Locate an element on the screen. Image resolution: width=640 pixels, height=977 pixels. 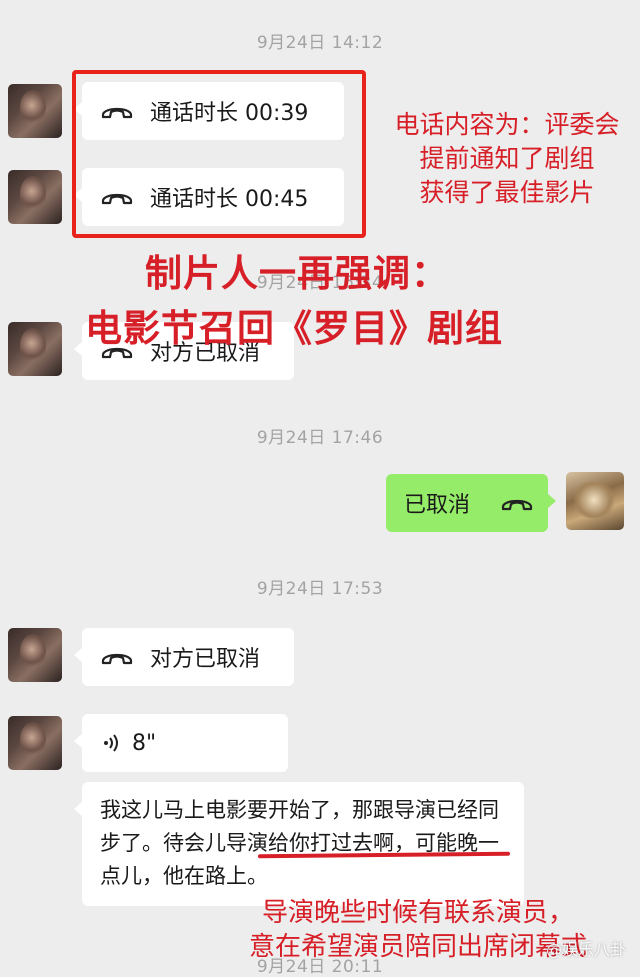
voice-duration: 8" is located at coordinates (144, 743).